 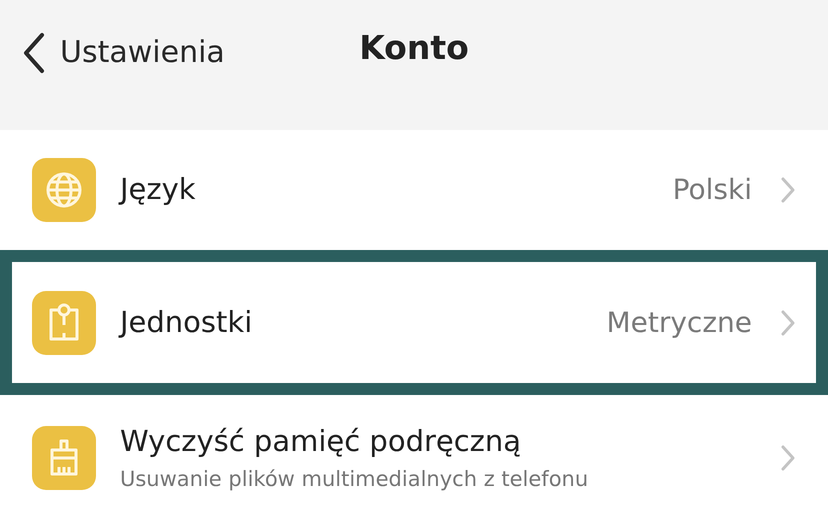 I want to click on back-button: Ustawienia, so click(x=123, y=52).